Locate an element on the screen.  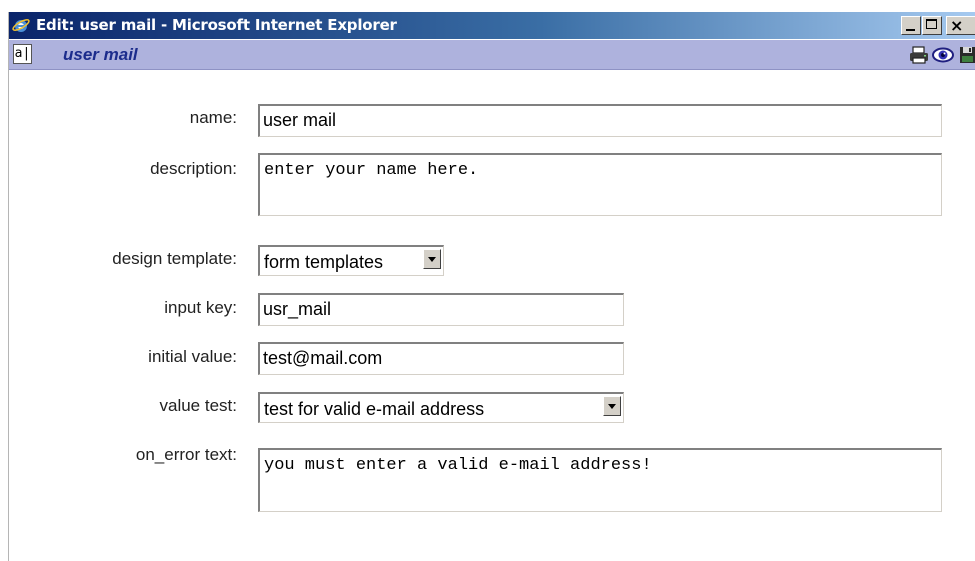
minimize-icon is located at coordinates (910, 30).